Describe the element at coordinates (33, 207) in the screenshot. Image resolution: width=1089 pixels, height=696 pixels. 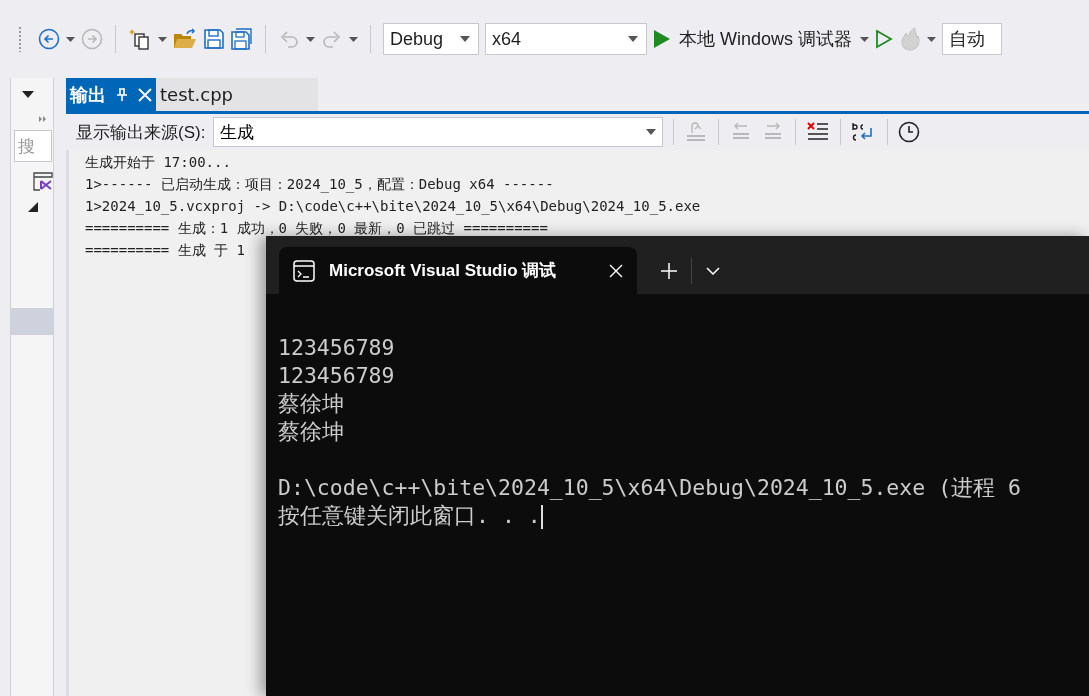
I see `expanded-arrow-icon` at that location.